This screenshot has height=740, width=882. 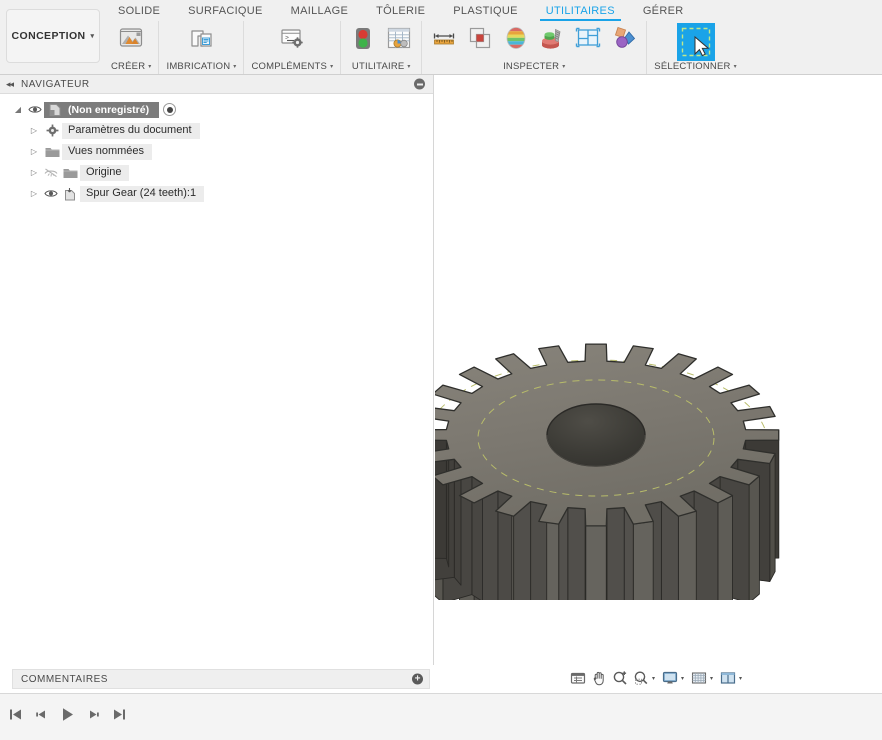 I want to click on tab-maillage: MAILLAGE, so click(x=319, y=10).